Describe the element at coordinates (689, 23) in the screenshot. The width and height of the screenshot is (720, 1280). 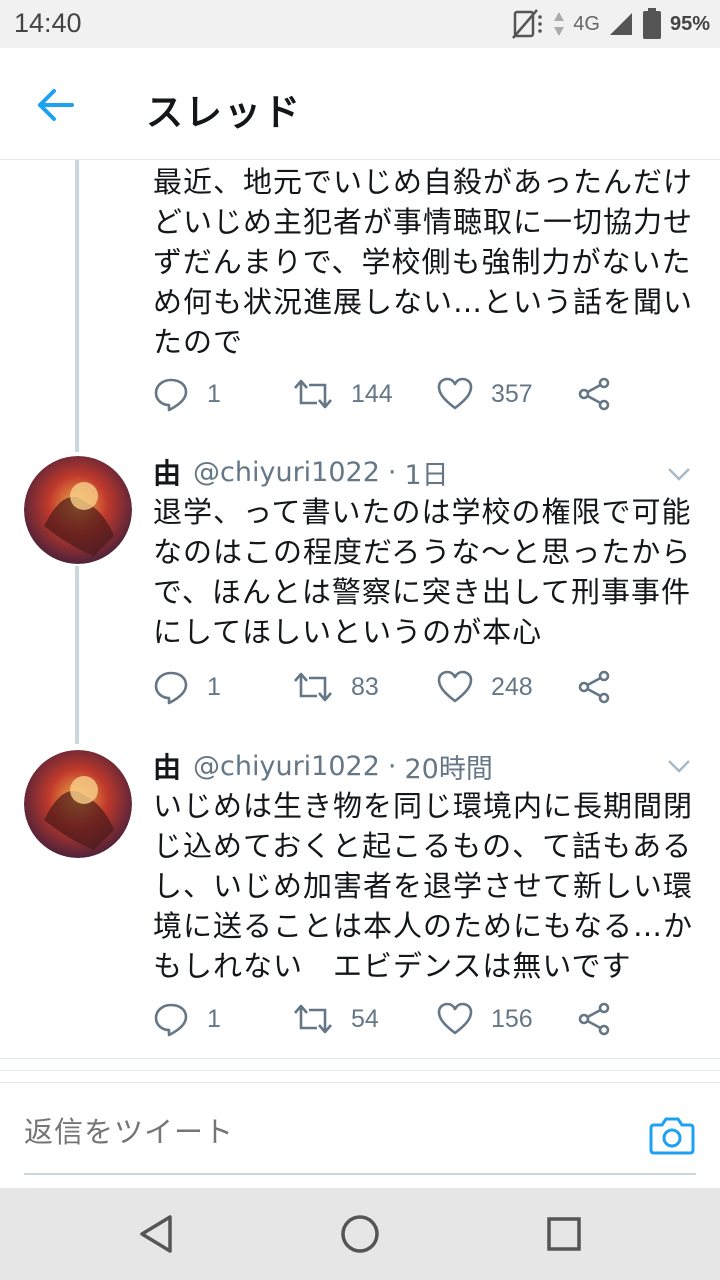
I see `battery-percent: 95%` at that location.